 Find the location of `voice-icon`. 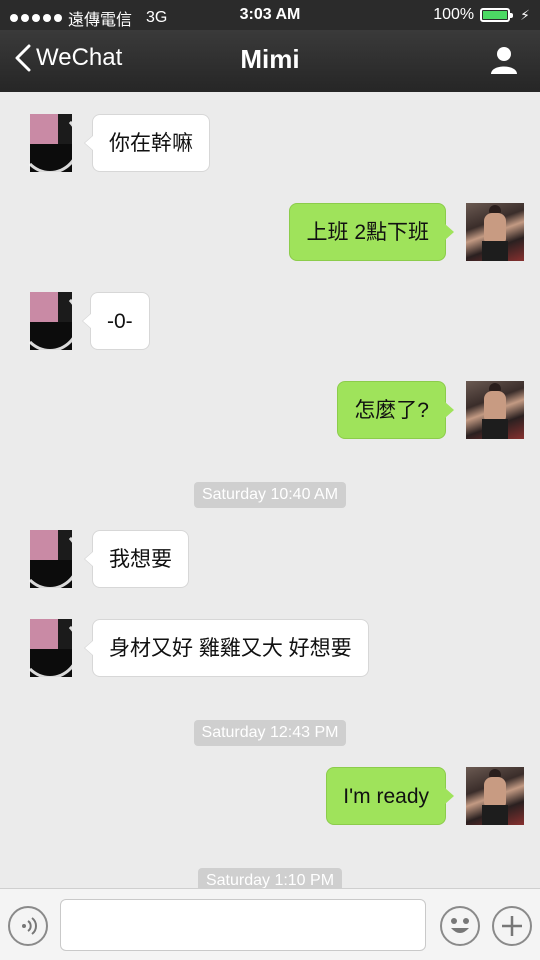

voice-icon is located at coordinates (29, 926).